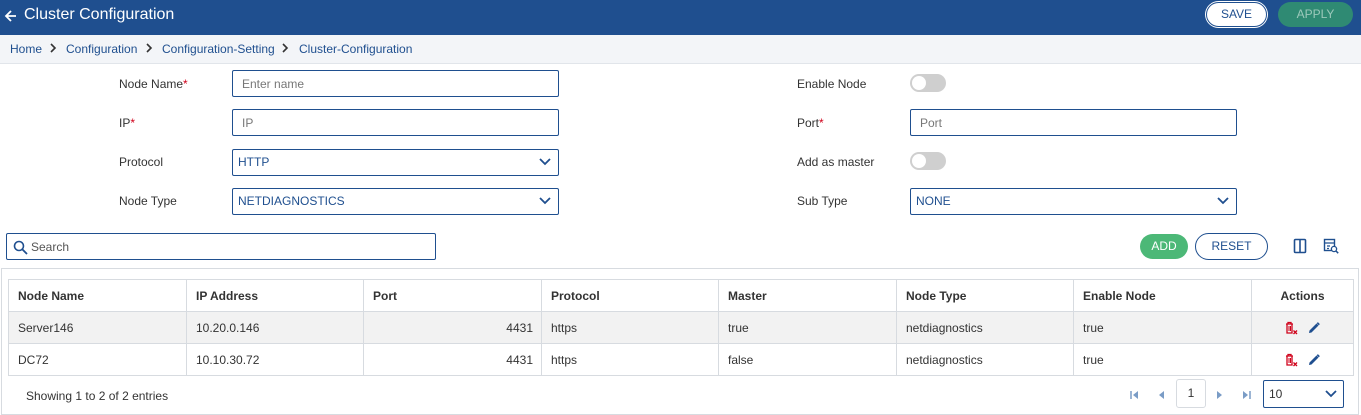 The height and width of the screenshot is (415, 1361). Describe the element at coordinates (810, 123) in the screenshot. I see `port-label: Port*` at that location.